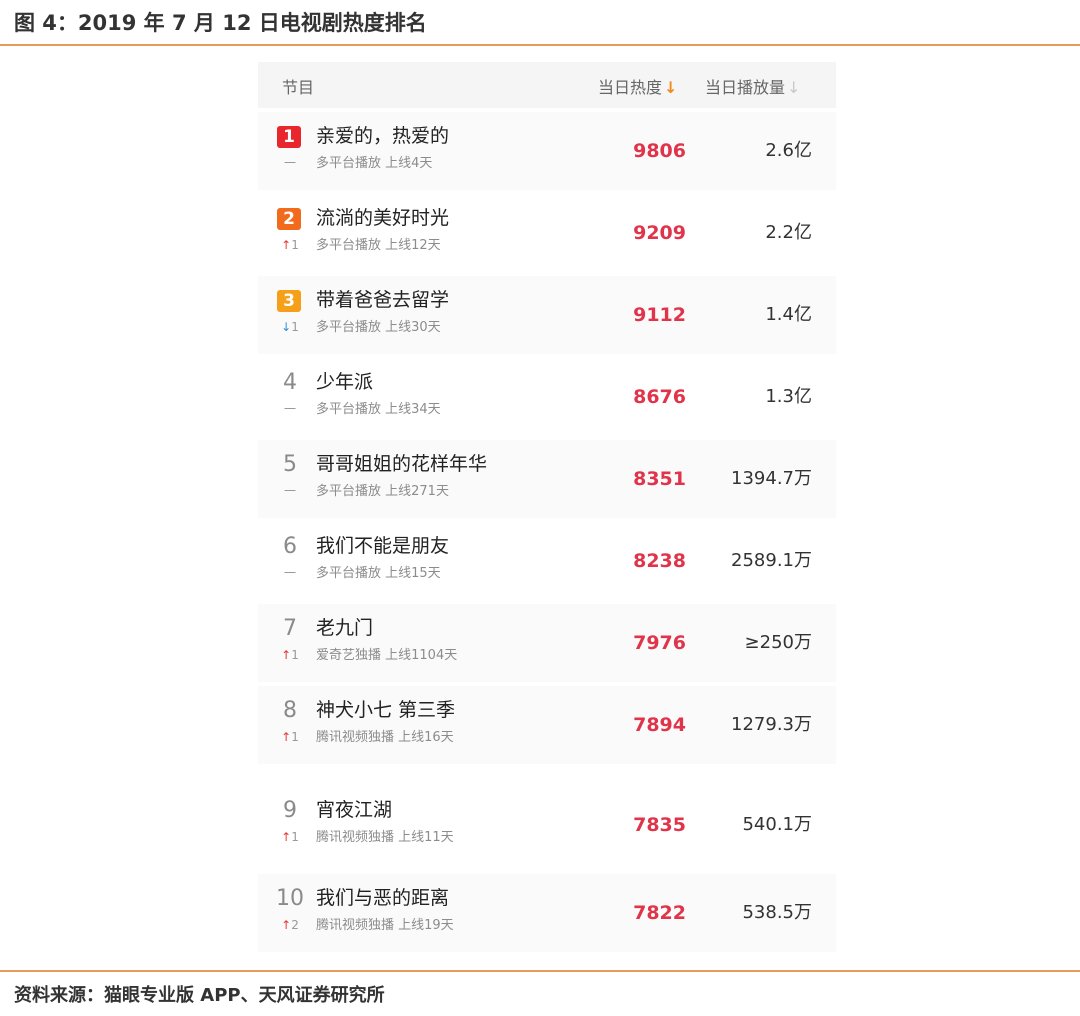 This screenshot has width=1080, height=1016. What do you see at coordinates (374, 163) in the screenshot?
I see `show-meta: 多平台播放 上线4天` at bounding box center [374, 163].